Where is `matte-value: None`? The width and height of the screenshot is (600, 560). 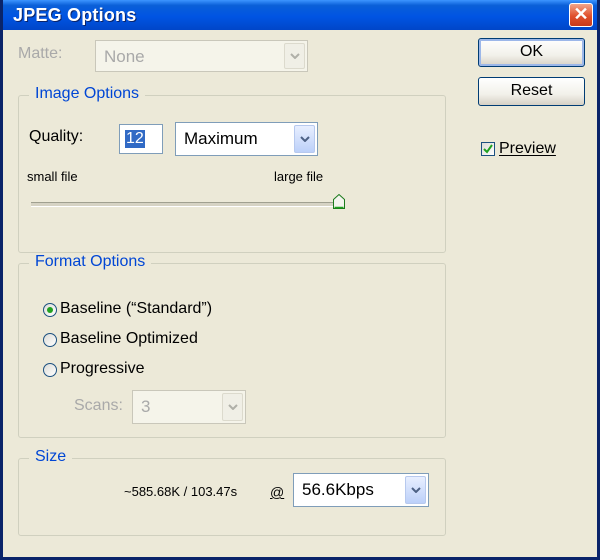 matte-value: None is located at coordinates (124, 56).